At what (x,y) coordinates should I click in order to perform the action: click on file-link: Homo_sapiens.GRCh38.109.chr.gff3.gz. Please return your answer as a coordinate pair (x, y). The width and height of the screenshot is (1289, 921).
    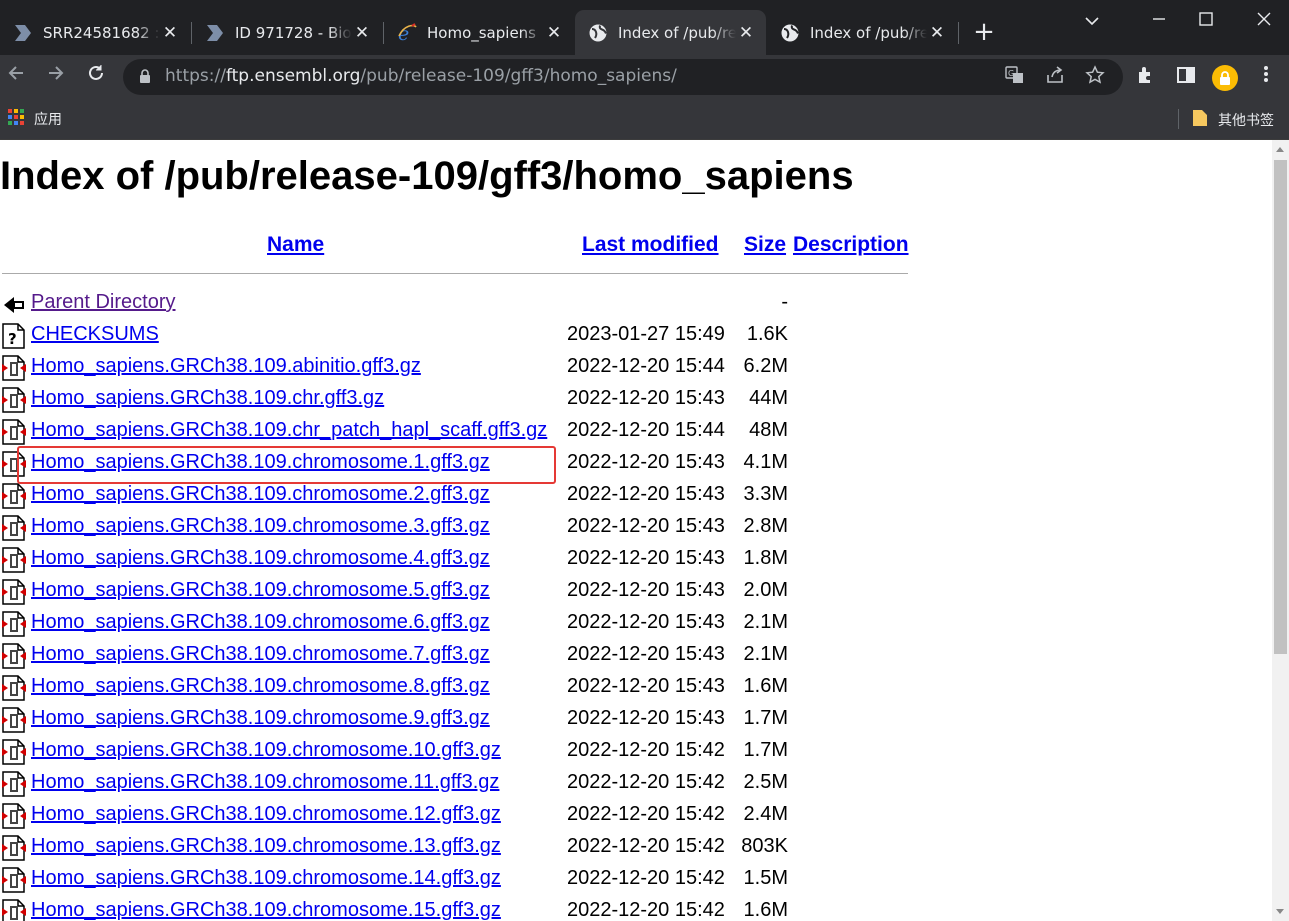
    Looking at the image, I should click on (207, 398).